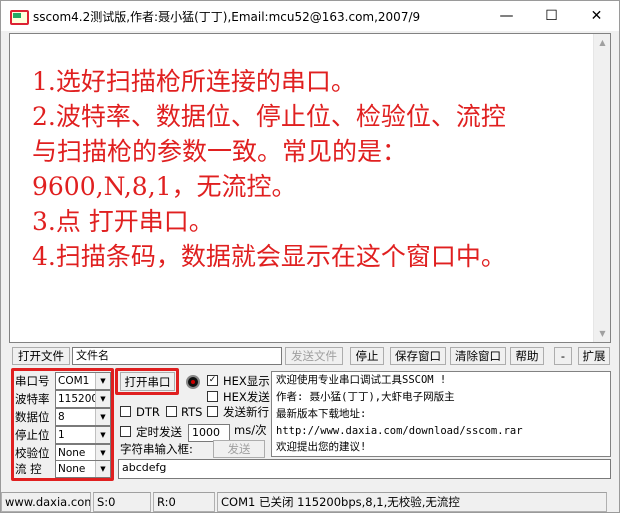  Describe the element at coordinates (506, 16) in the screenshot. I see `minimize-button: —` at that location.